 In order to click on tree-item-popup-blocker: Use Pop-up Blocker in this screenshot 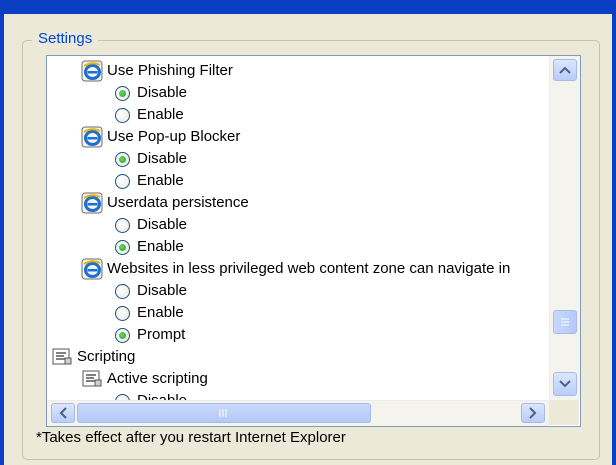, I will do `click(160, 137)`.